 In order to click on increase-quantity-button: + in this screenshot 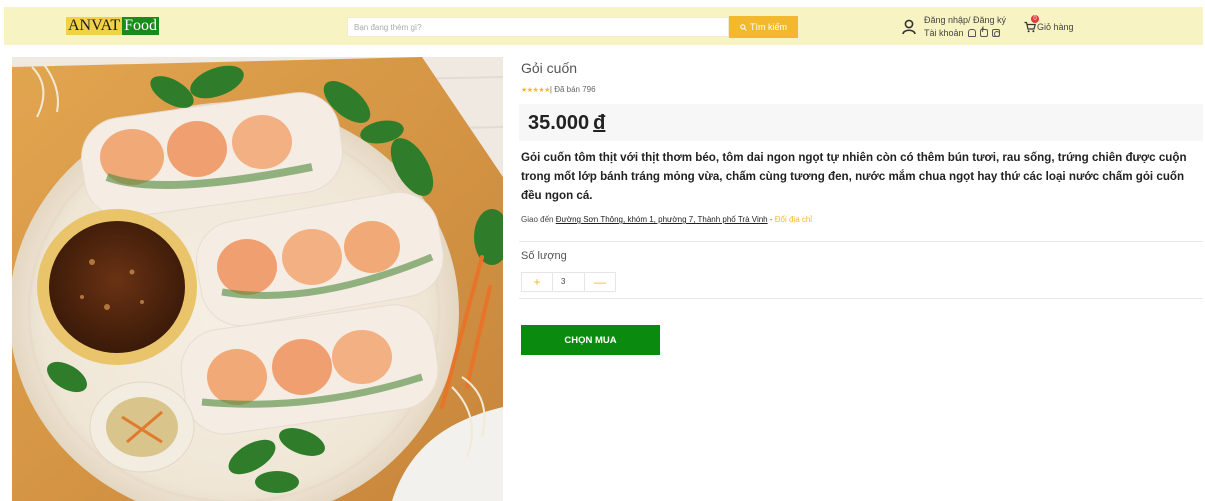, I will do `click(537, 282)`.